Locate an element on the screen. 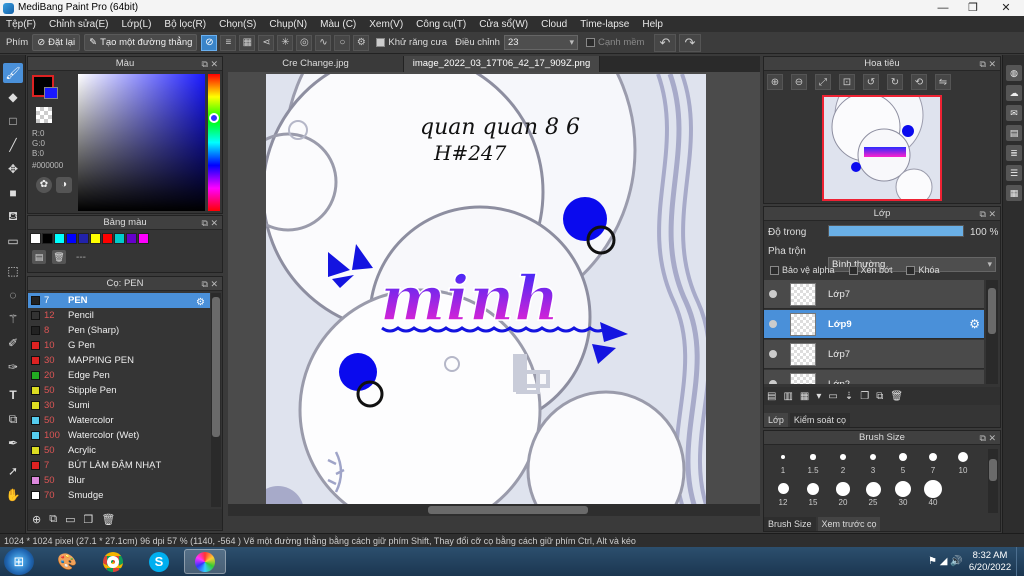  layer-settings-icon: ⚙ is located at coordinates (974, 324).